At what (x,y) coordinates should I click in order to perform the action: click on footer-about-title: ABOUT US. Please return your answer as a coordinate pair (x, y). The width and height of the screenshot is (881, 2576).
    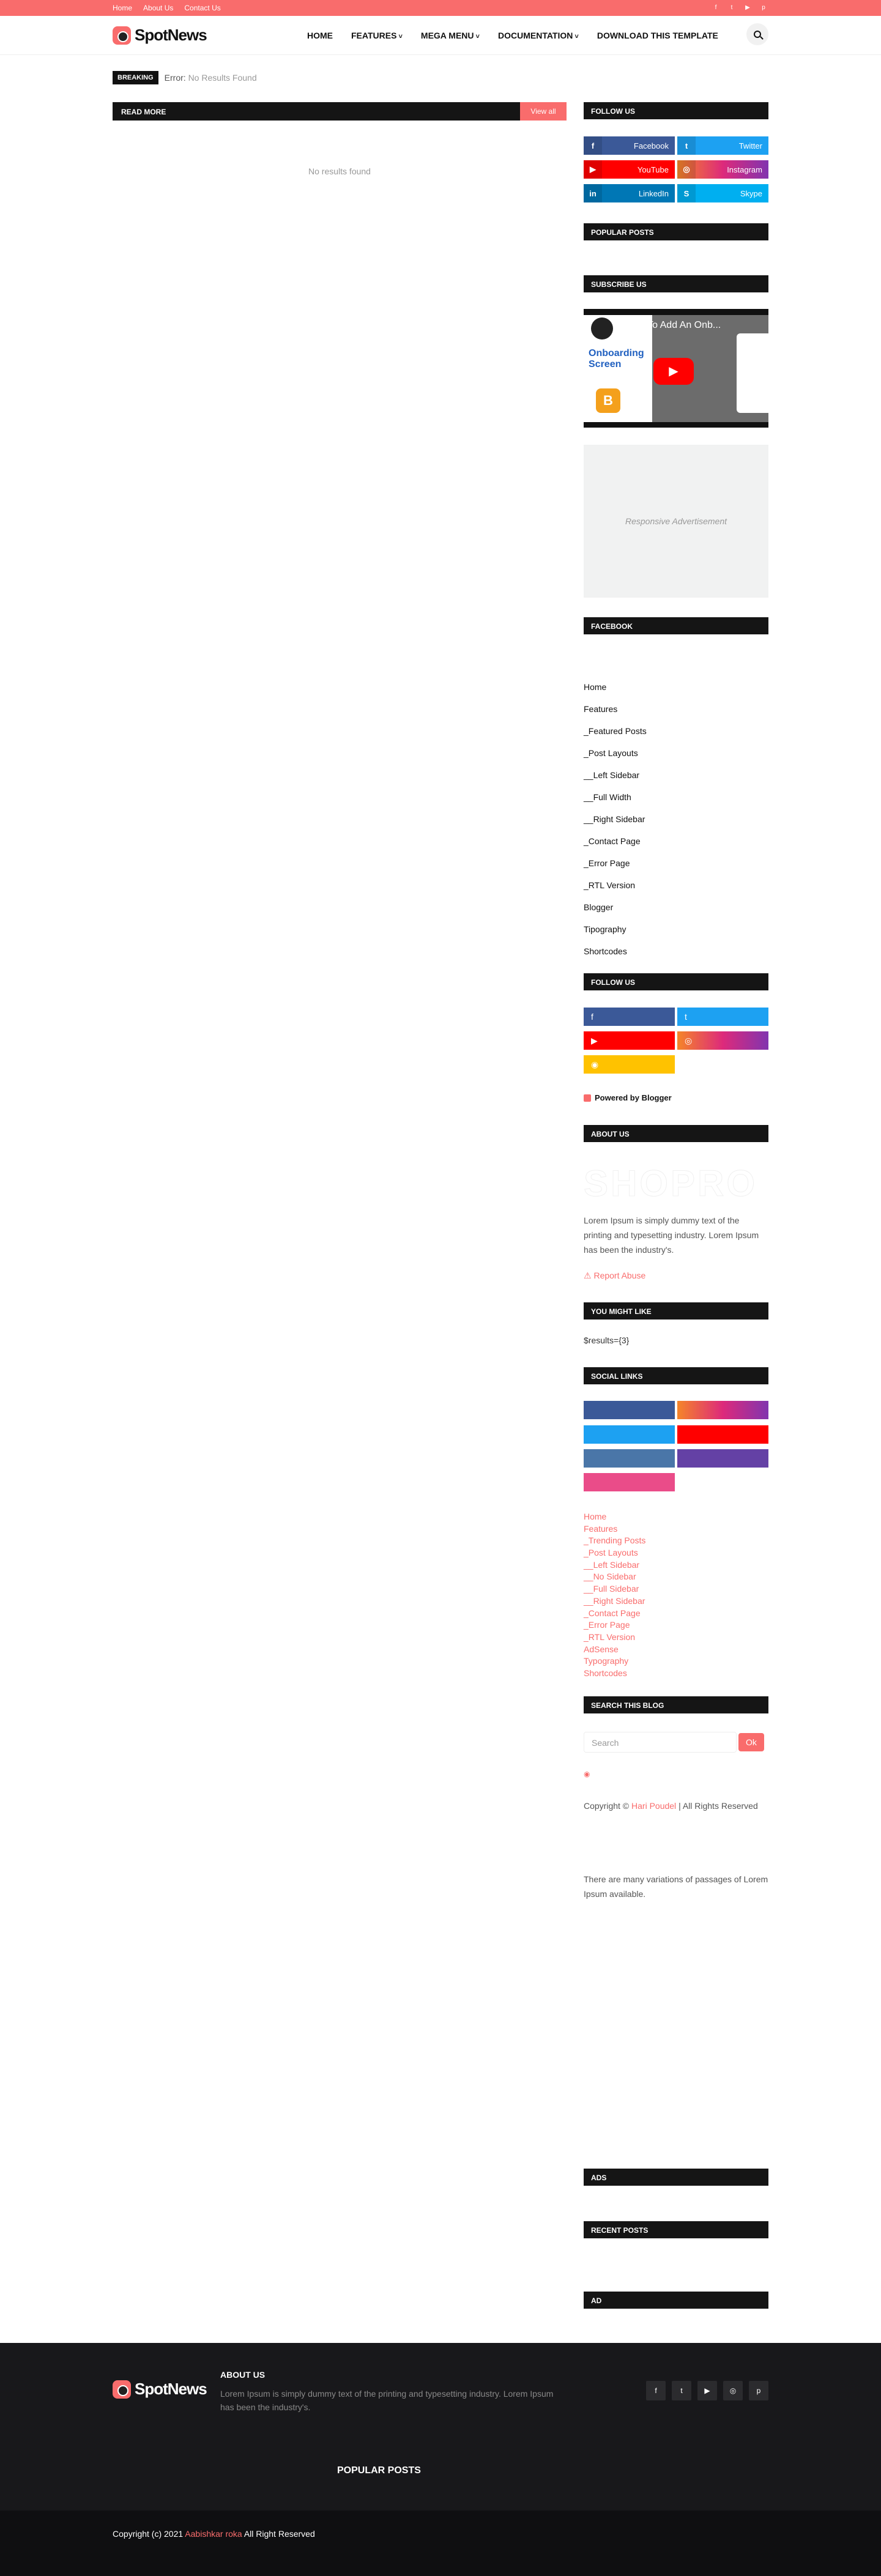
    Looking at the image, I should click on (243, 2375).